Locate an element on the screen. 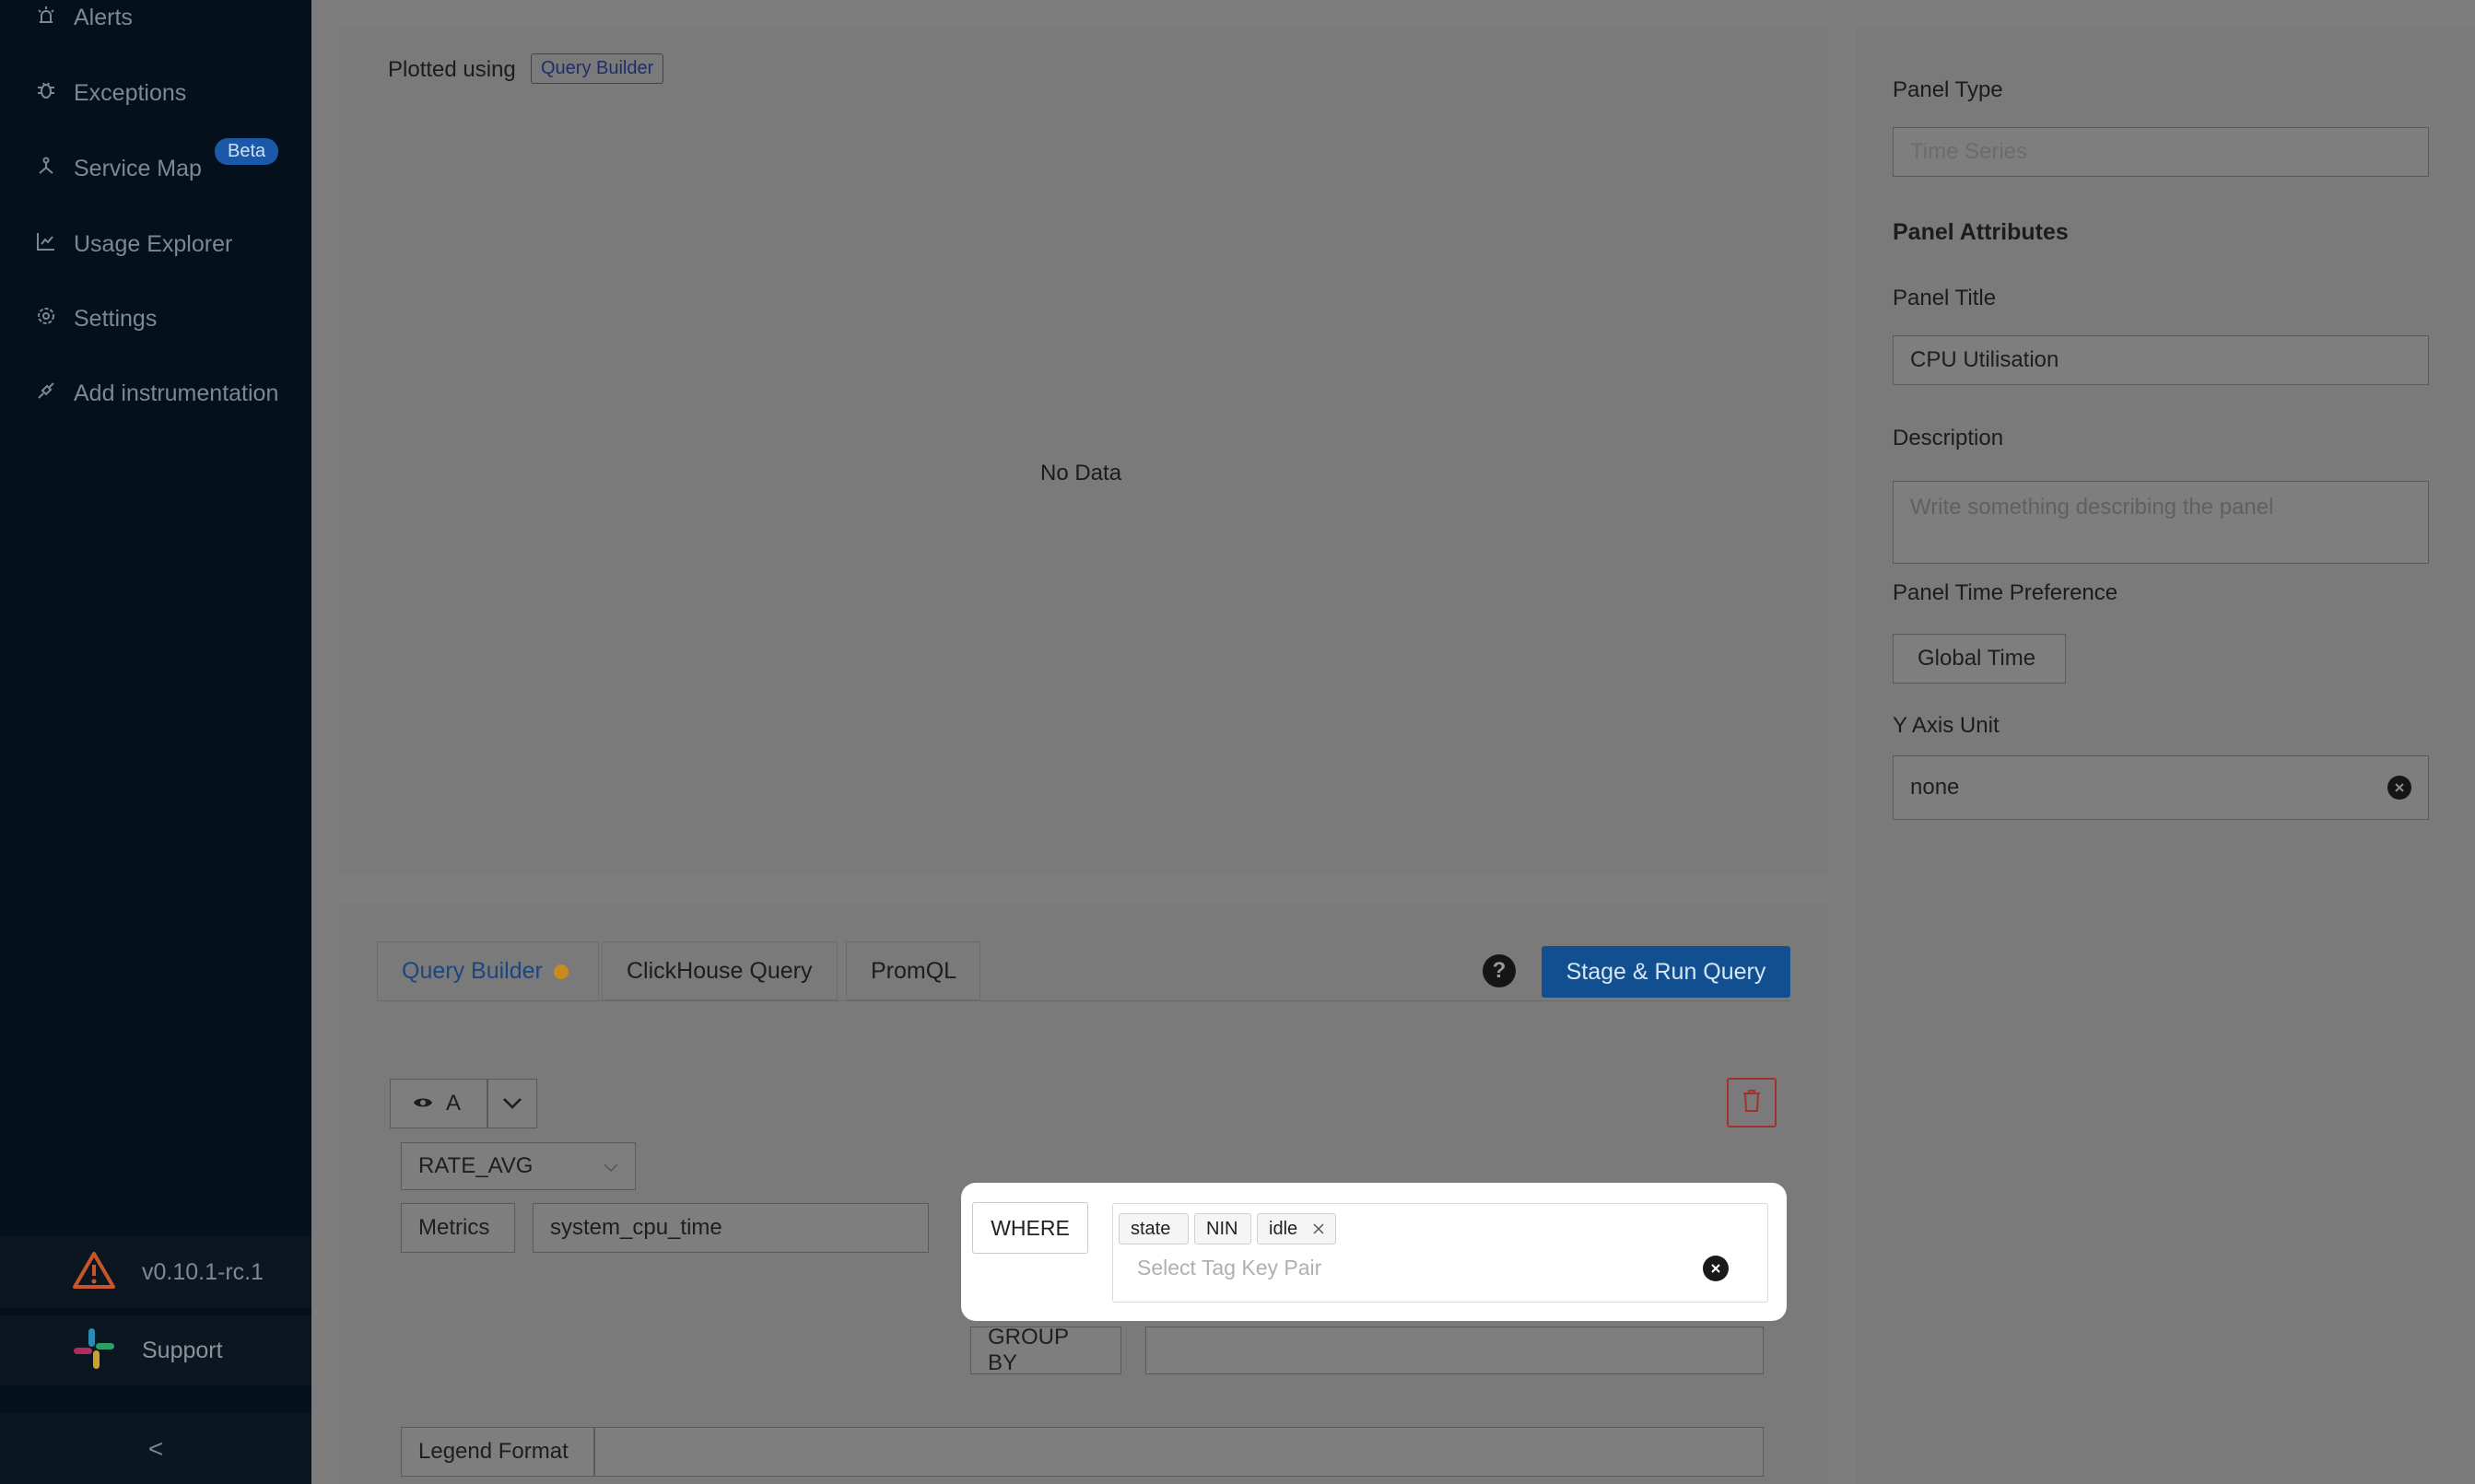  tag-chip: NIN is located at coordinates (1222, 1228).